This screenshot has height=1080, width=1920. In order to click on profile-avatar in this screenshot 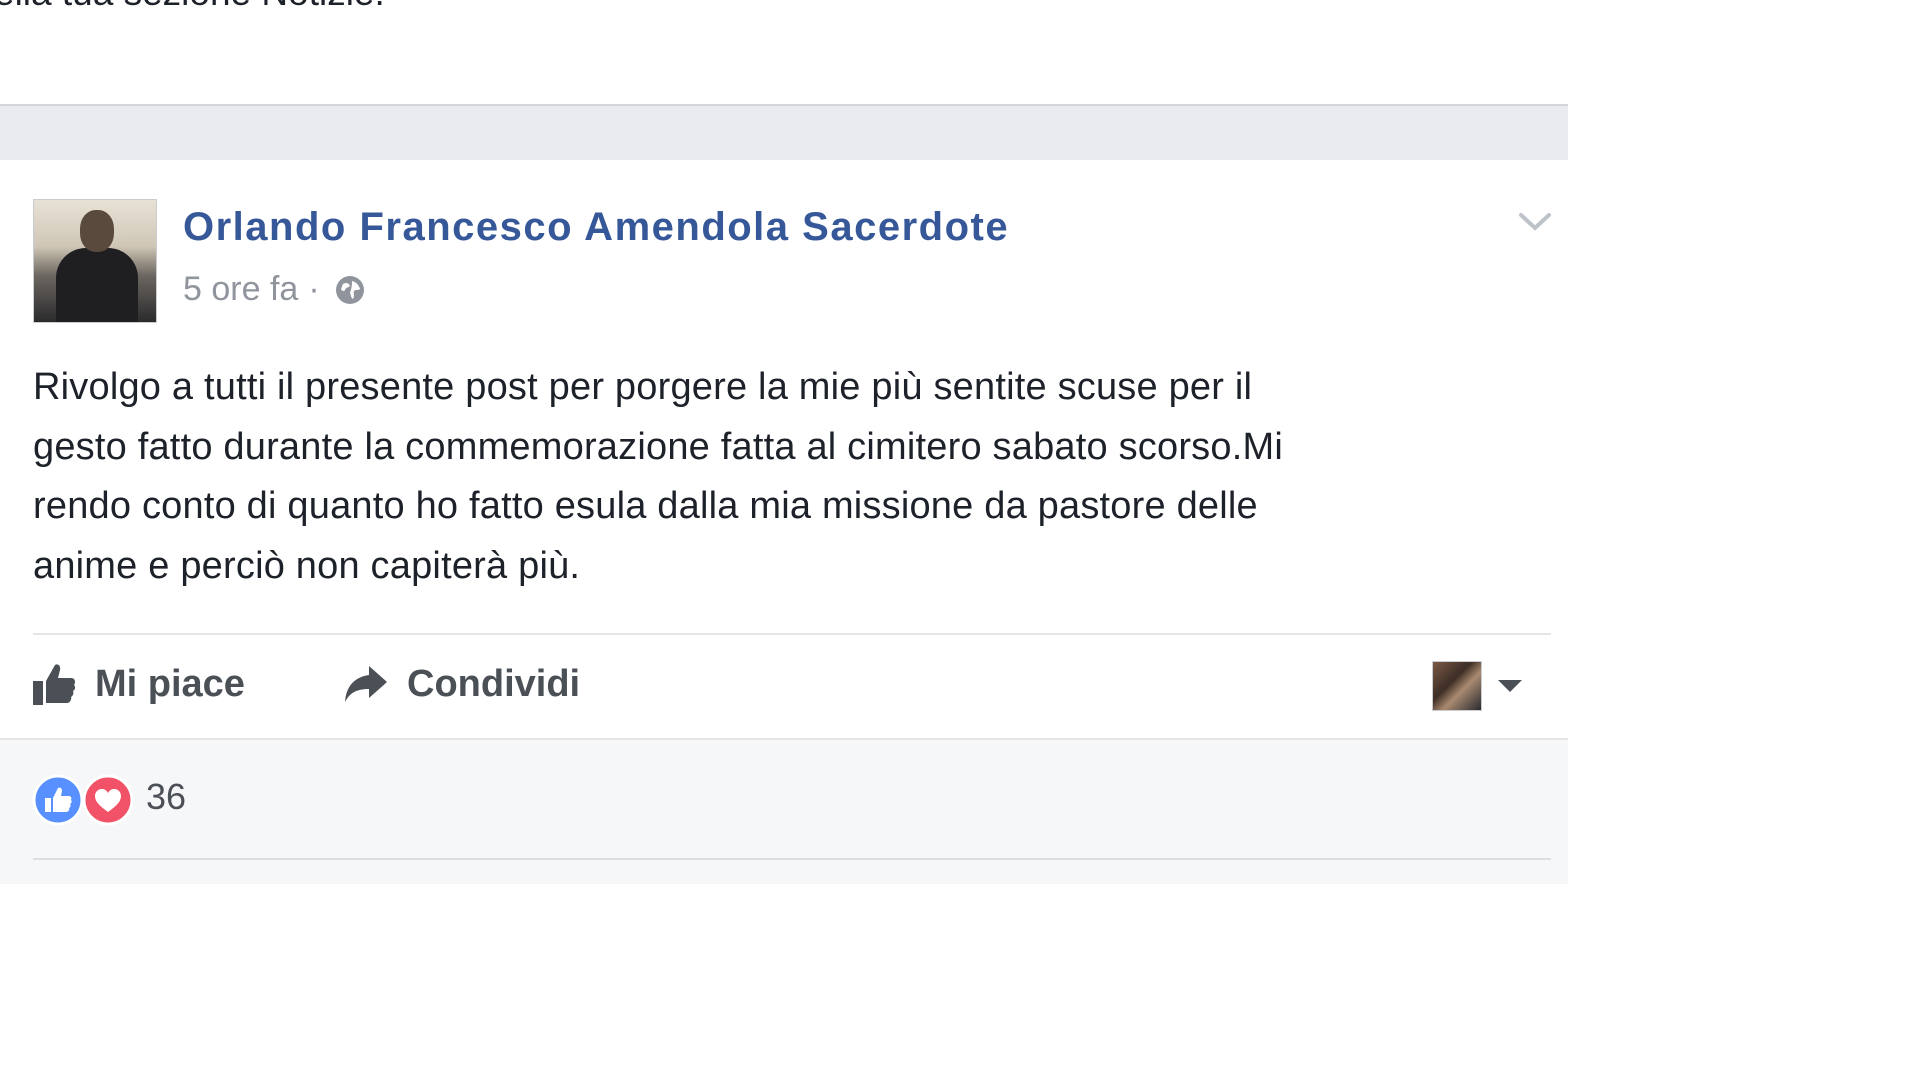, I will do `click(1457, 686)`.